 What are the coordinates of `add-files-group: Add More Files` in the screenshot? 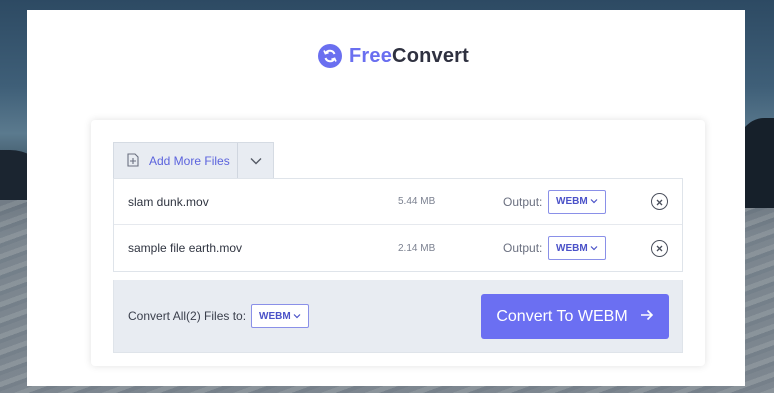 It's located at (193, 160).